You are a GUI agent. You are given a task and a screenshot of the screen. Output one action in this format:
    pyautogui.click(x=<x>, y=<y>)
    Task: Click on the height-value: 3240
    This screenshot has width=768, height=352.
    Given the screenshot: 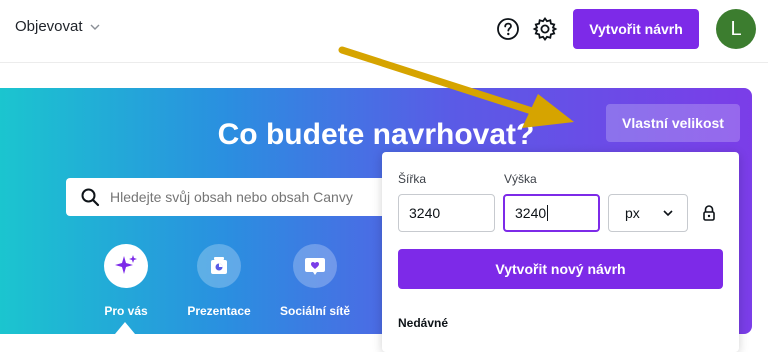 What is the action you would take?
    pyautogui.click(x=531, y=213)
    